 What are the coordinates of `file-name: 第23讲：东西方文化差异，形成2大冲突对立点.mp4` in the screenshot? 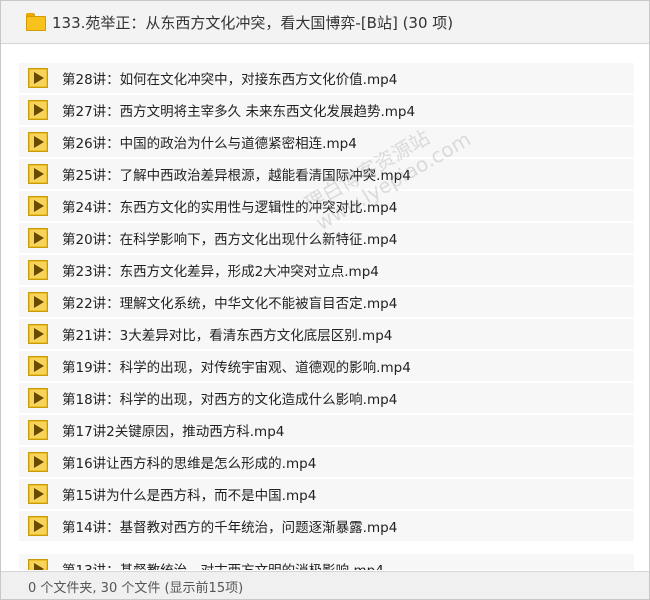 It's located at (220, 272).